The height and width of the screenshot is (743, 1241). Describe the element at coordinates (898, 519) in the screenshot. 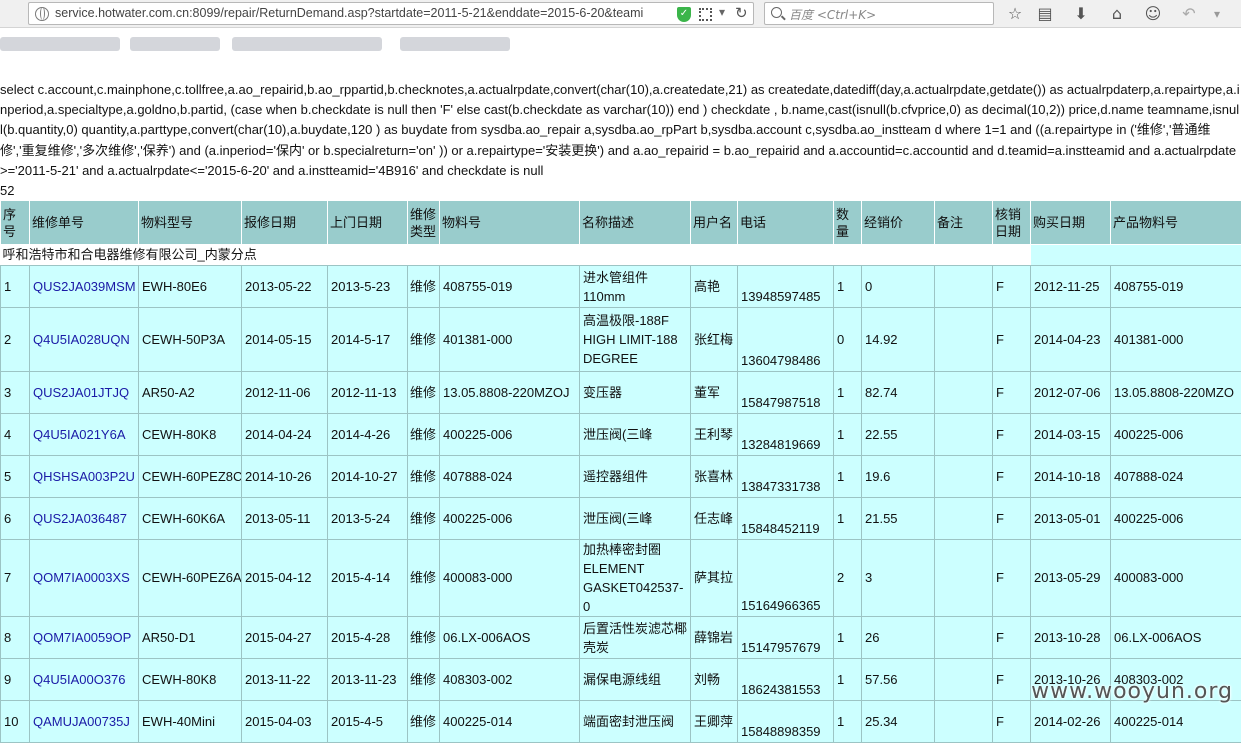

I see `cell-price: 21.55` at that location.